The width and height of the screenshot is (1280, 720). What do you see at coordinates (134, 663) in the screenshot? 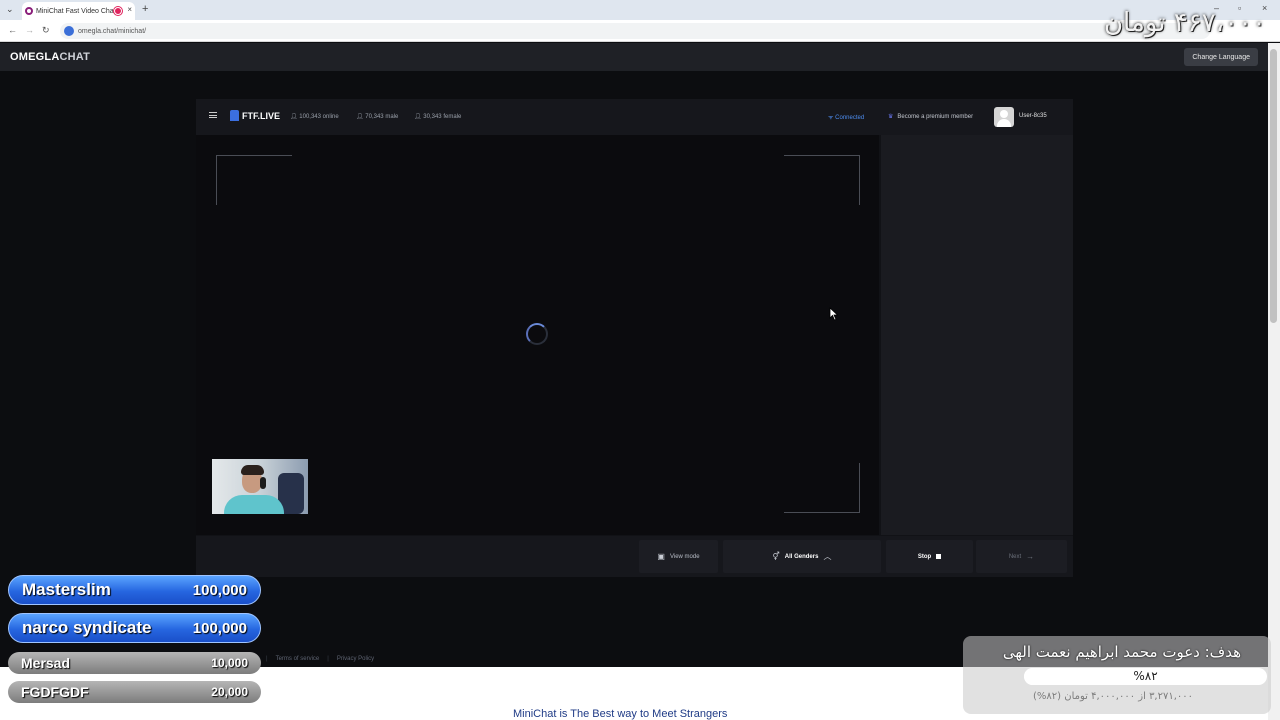
I see `donation-item: Mersad 10,000` at bounding box center [134, 663].